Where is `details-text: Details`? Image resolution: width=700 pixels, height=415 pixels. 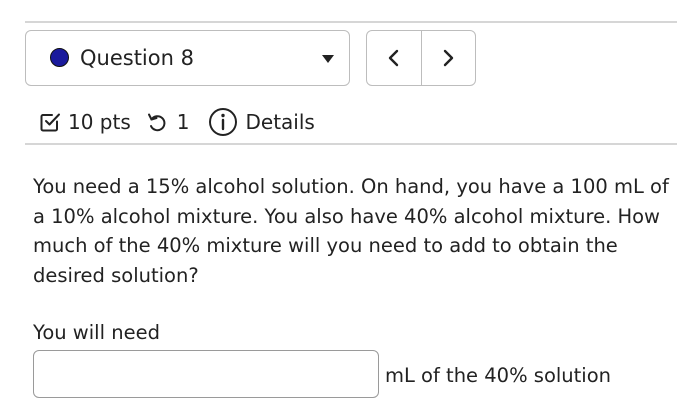
details-text: Details is located at coordinates (280, 122).